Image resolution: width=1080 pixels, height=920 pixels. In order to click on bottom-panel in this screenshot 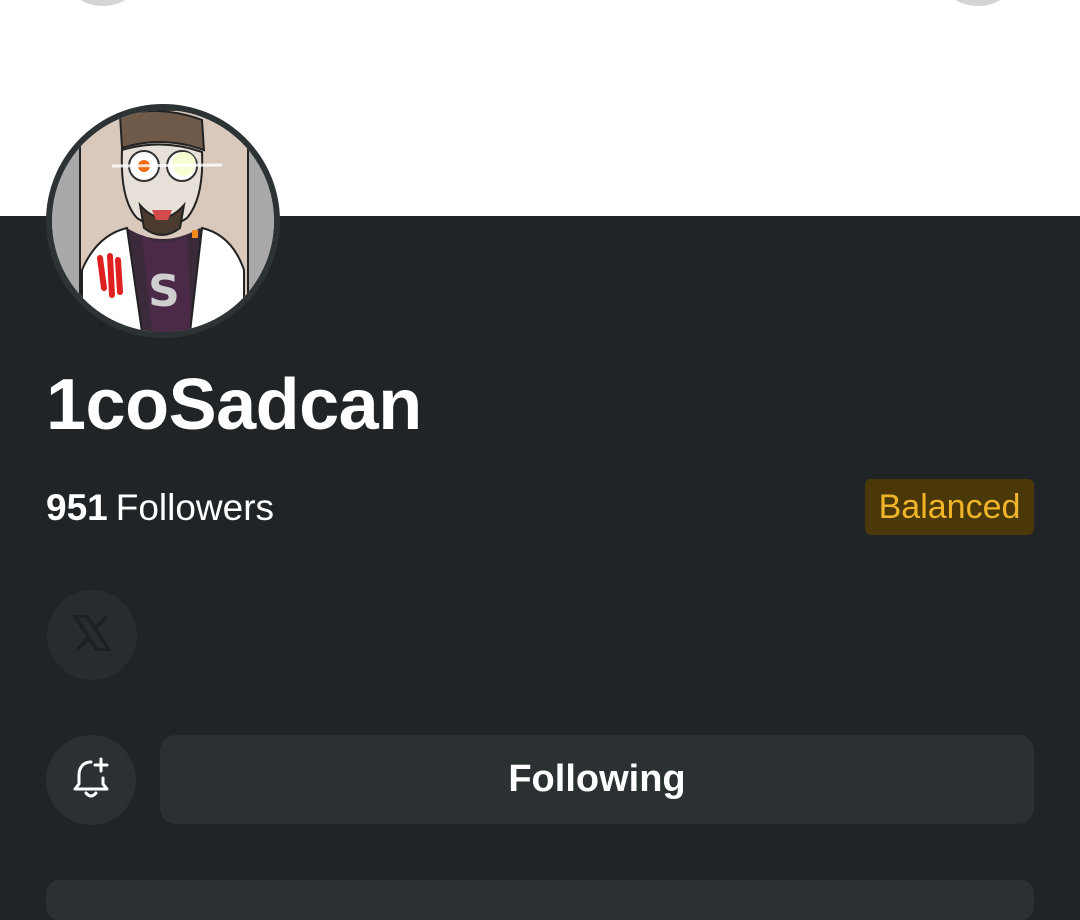, I will do `click(540, 900)`.